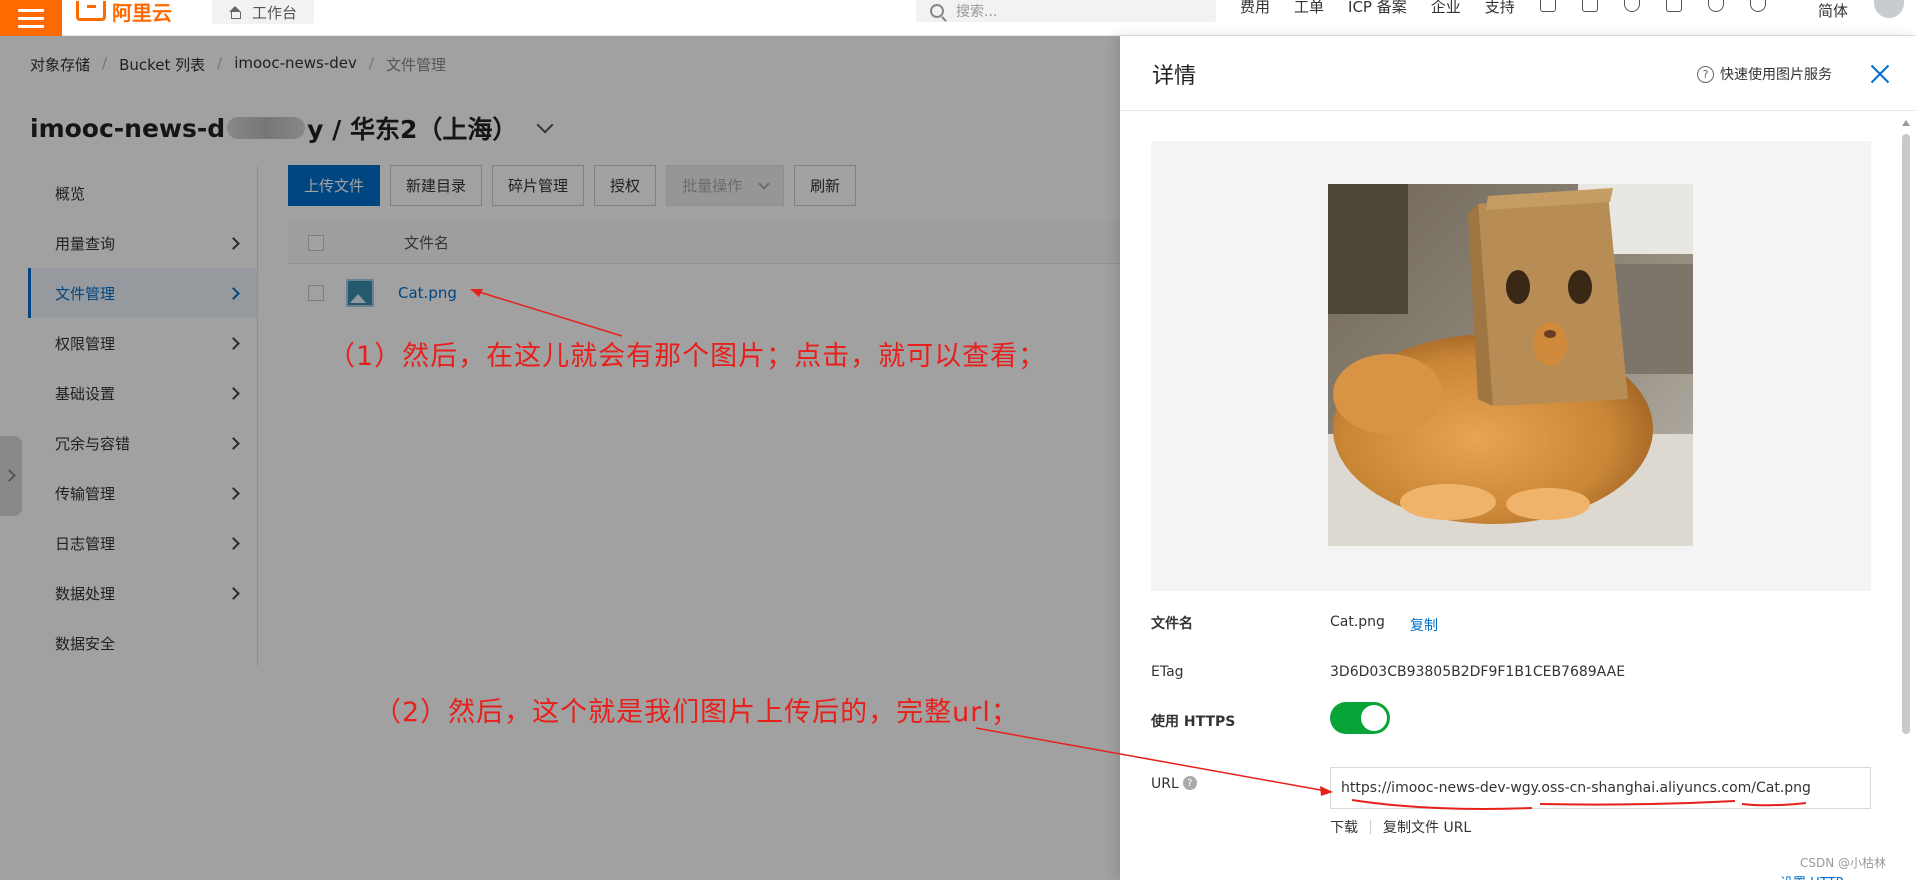 The width and height of the screenshot is (1916, 880). What do you see at coordinates (142, 12) in the screenshot?
I see `logo-text: 阿里云` at bounding box center [142, 12].